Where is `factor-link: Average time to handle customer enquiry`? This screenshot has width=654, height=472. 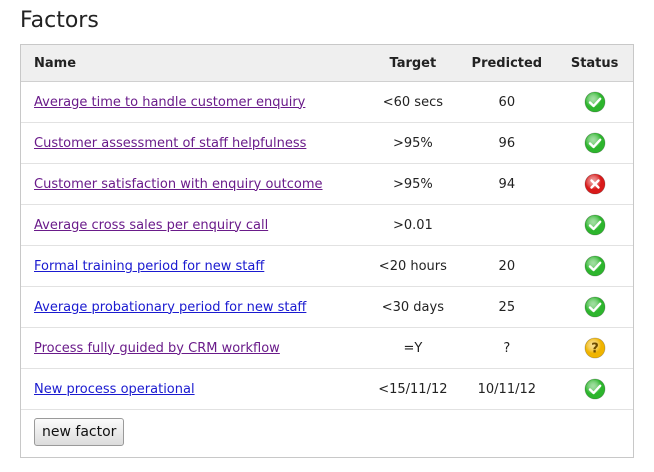 factor-link: Average time to handle customer enquiry is located at coordinates (169, 102).